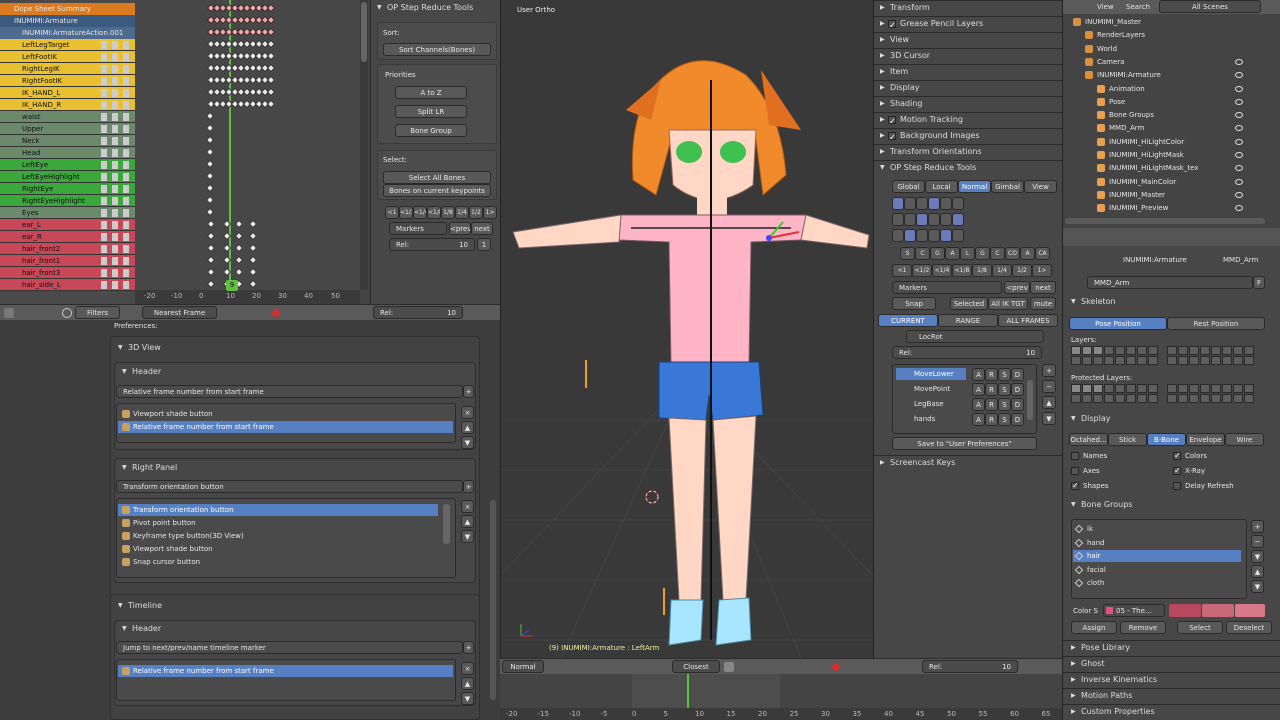 The height and width of the screenshot is (720, 1280). What do you see at coordinates (476, 212) in the screenshot?
I see `step-button: 1/2` at bounding box center [476, 212].